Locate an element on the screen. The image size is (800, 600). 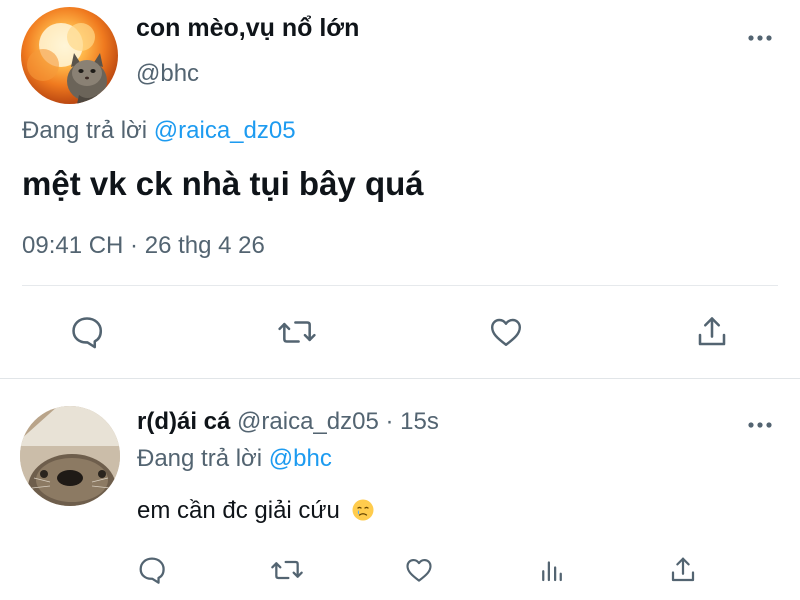
reply-tweet-text: em cần đc giải cứu is located at coordinates (238, 510).